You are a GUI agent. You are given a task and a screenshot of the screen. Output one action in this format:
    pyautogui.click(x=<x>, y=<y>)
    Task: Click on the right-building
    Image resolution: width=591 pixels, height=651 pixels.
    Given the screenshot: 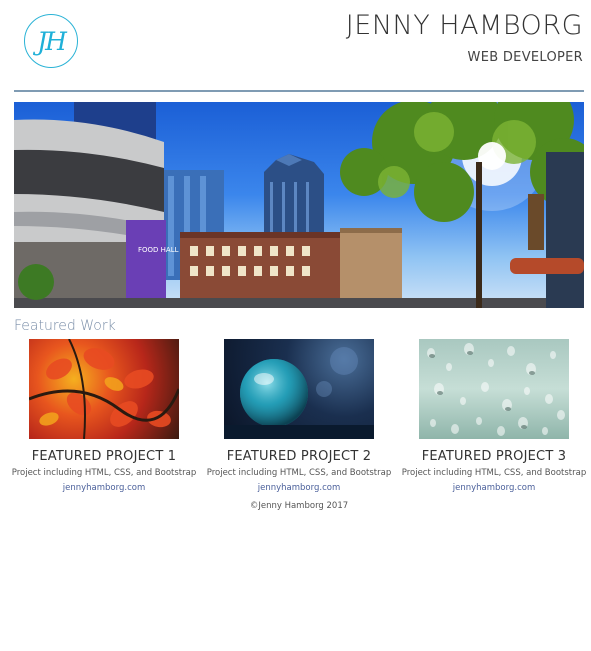 What is the action you would take?
    pyautogui.click(x=565, y=230)
    